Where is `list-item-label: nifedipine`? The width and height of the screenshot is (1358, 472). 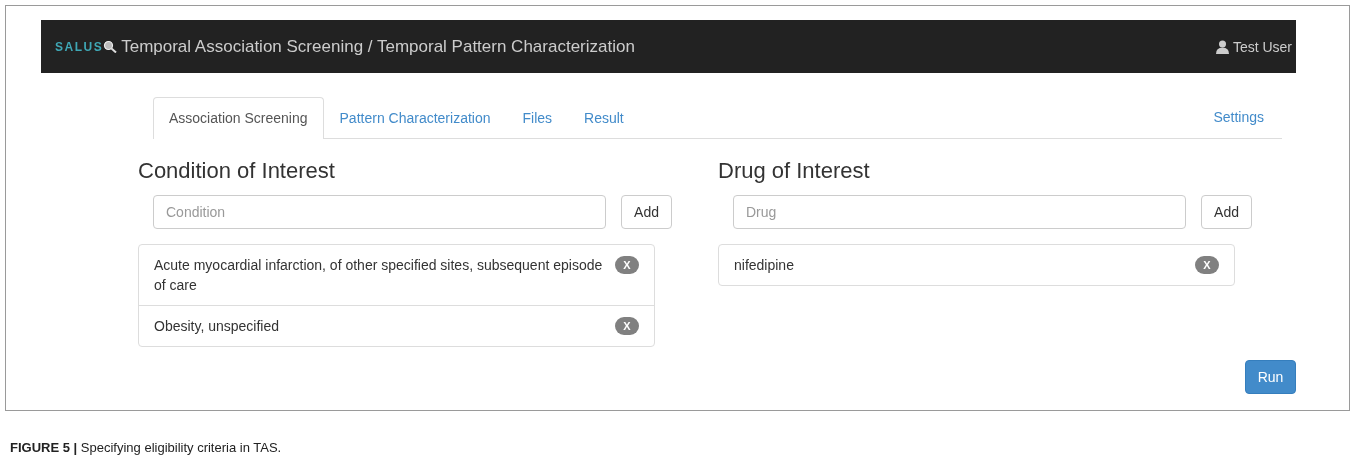 list-item-label: nifedipine is located at coordinates (764, 265).